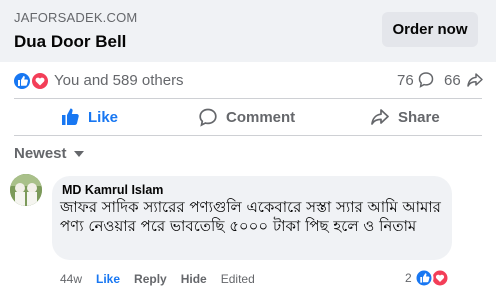  Describe the element at coordinates (432, 278) in the screenshot. I see `comment-reaction-icons` at that location.